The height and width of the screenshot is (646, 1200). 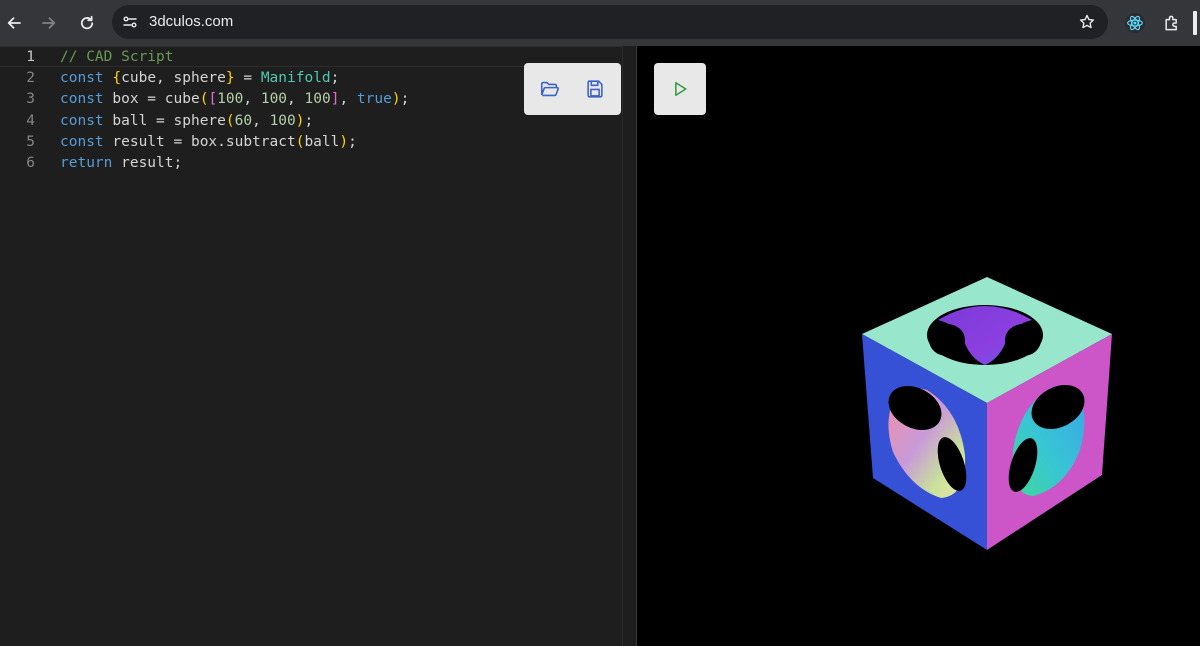 I want to click on code-text: return result;, so click(x=121, y=163).